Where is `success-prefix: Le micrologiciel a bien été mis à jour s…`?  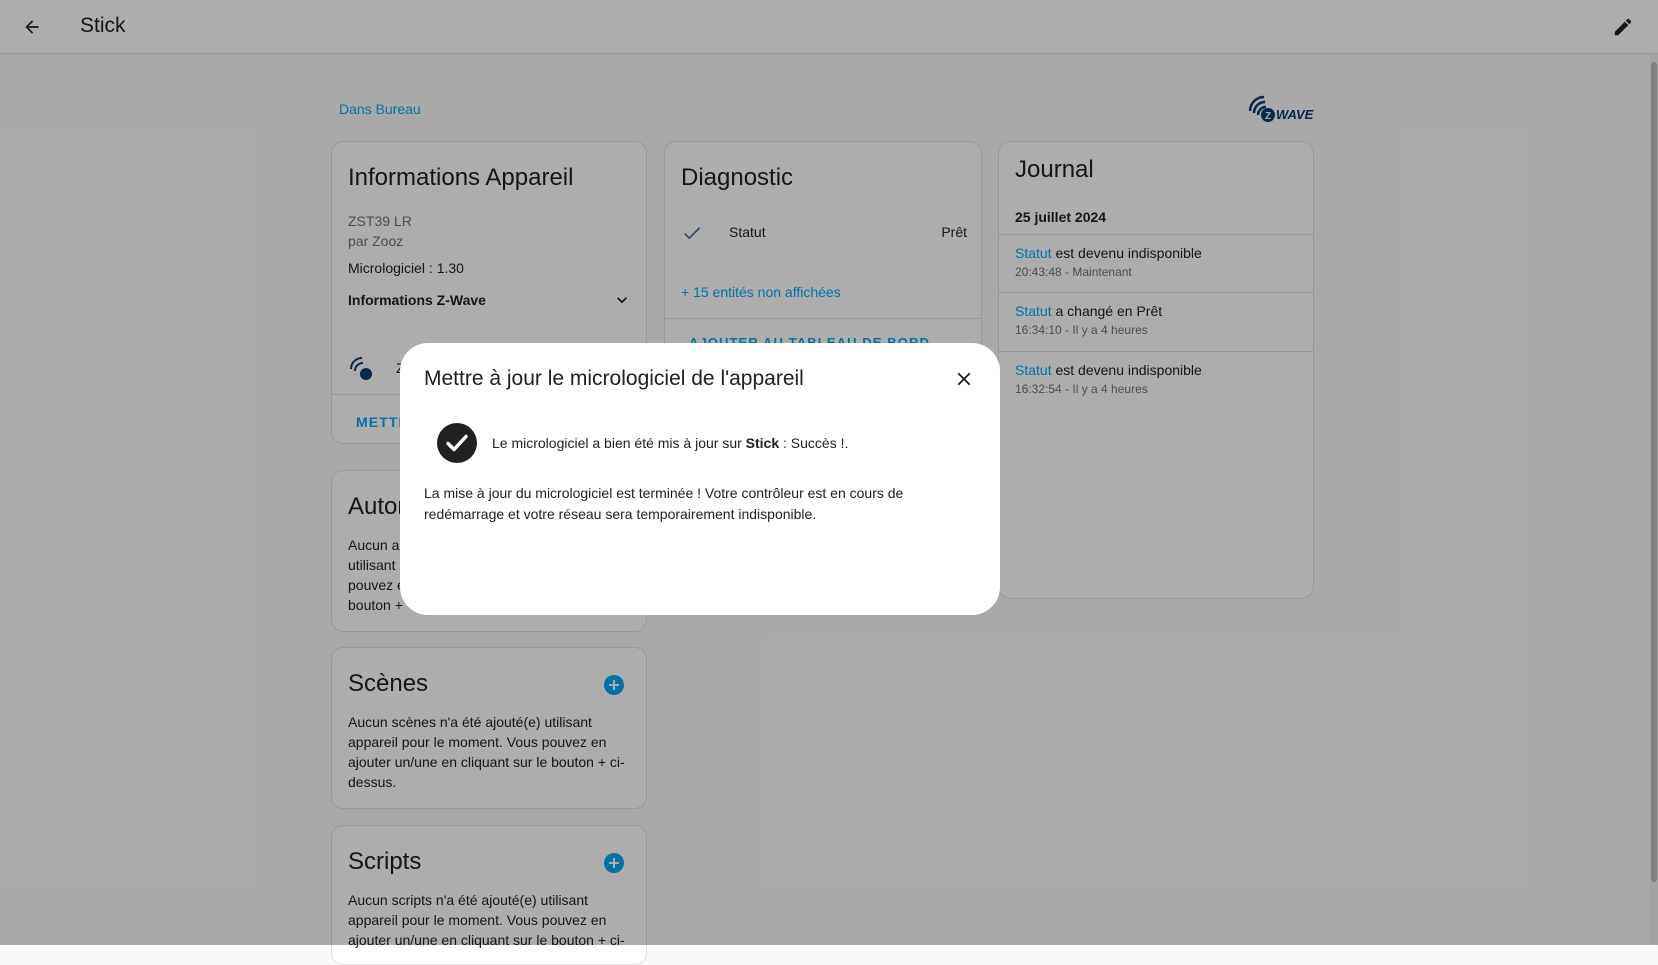 success-prefix: Le micrologiciel a bien été mis à jour s… is located at coordinates (619, 443).